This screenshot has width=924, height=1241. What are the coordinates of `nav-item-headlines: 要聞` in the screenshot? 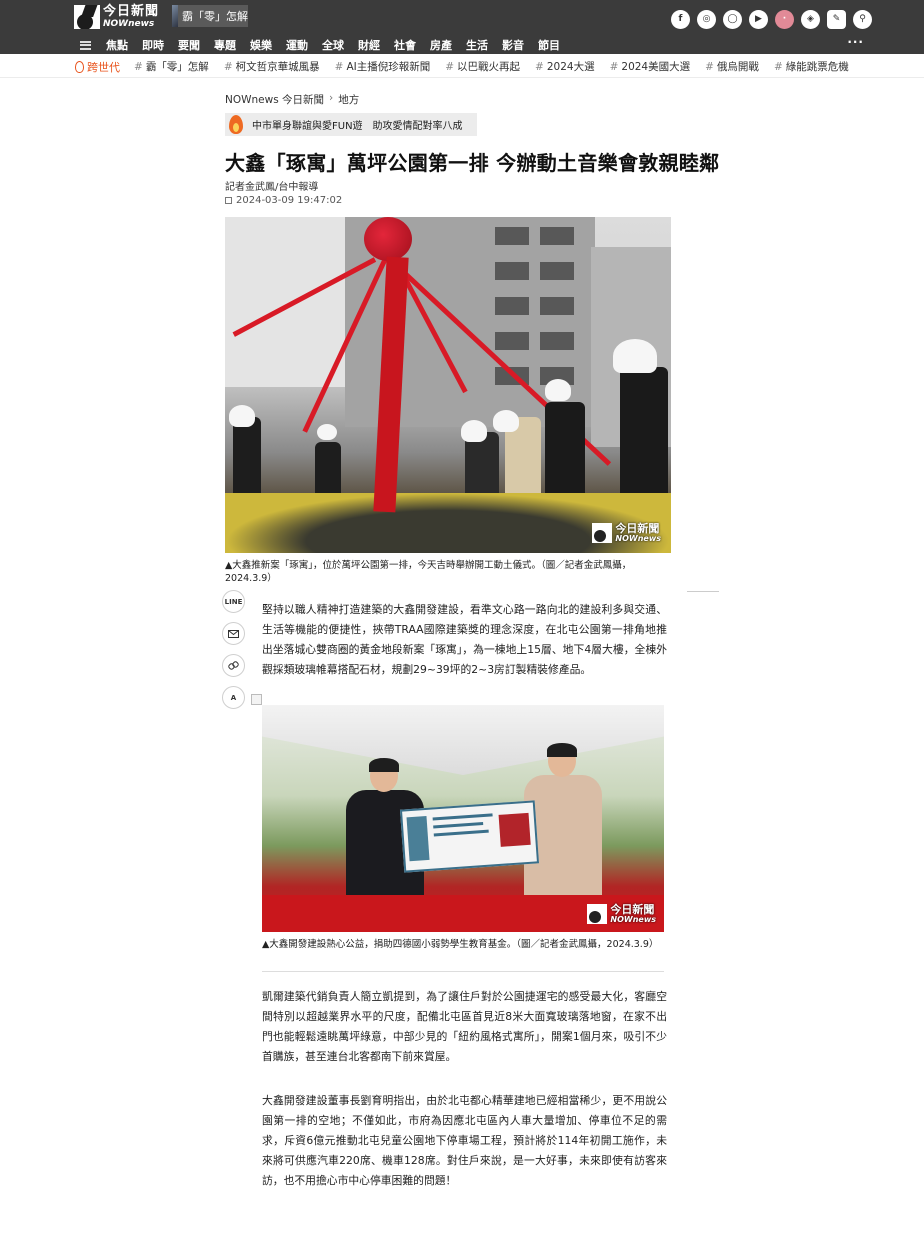 It's located at (189, 45).